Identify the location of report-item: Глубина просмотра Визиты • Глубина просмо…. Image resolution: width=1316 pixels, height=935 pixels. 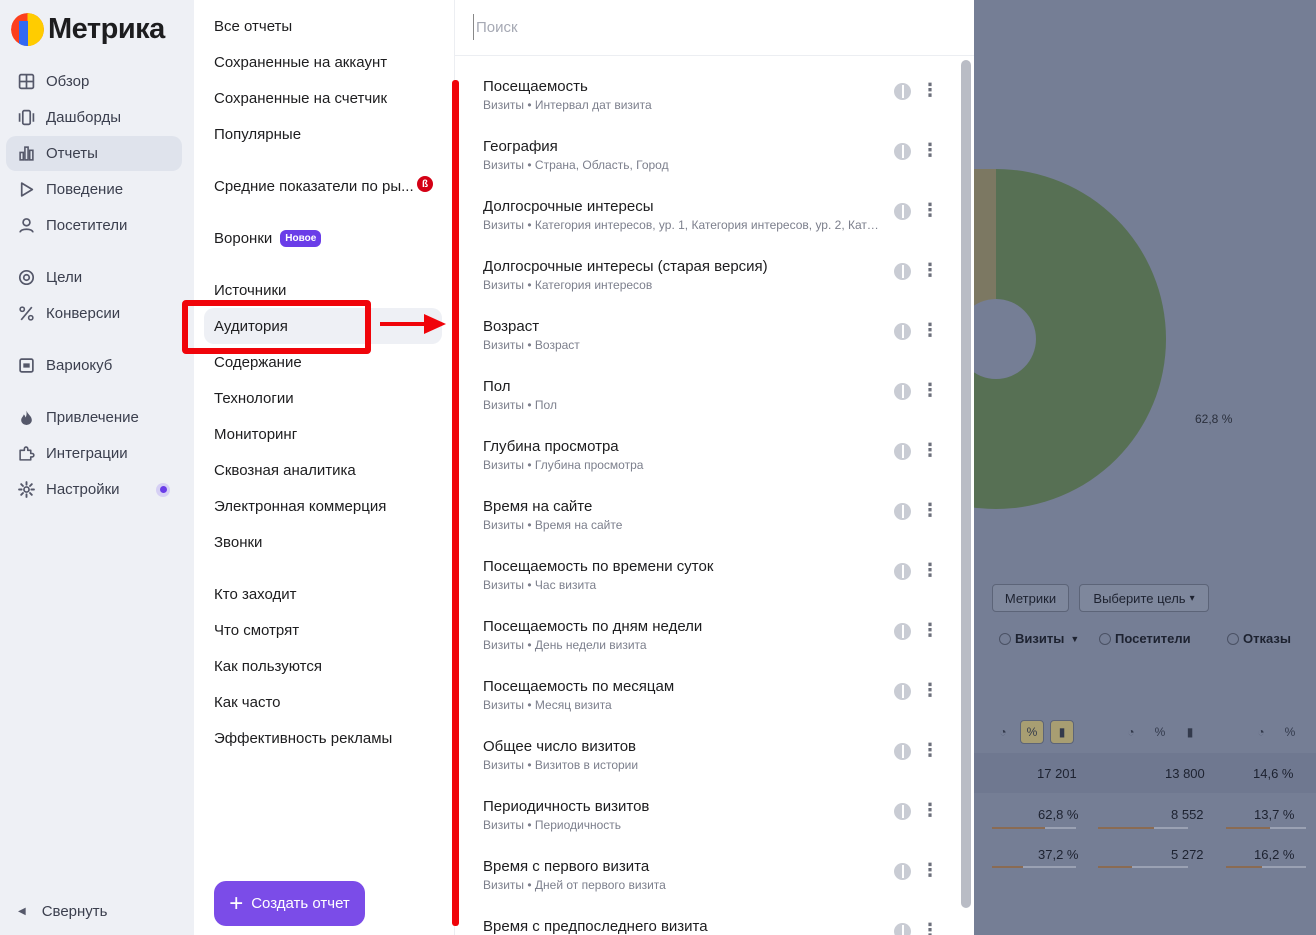
(718, 463).